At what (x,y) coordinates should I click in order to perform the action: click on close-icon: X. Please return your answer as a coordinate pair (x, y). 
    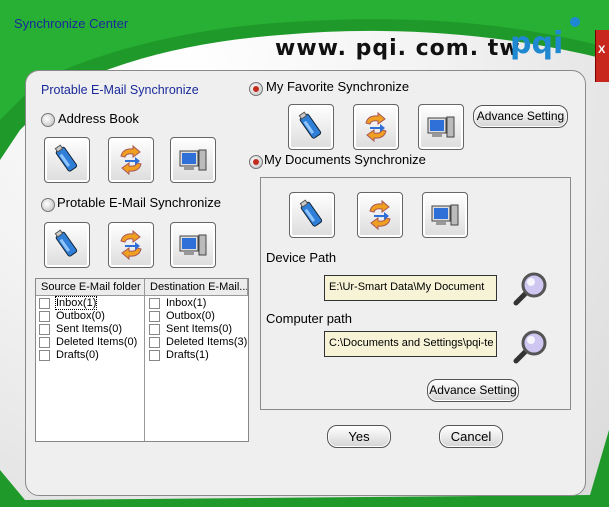
    Looking at the image, I should click on (602, 50).